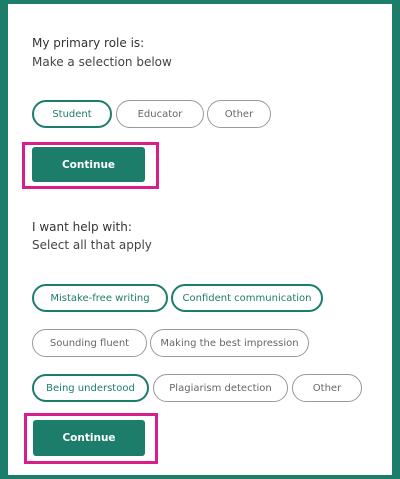  Describe the element at coordinates (239, 114) in the screenshot. I see `role-option-other: Other` at that location.